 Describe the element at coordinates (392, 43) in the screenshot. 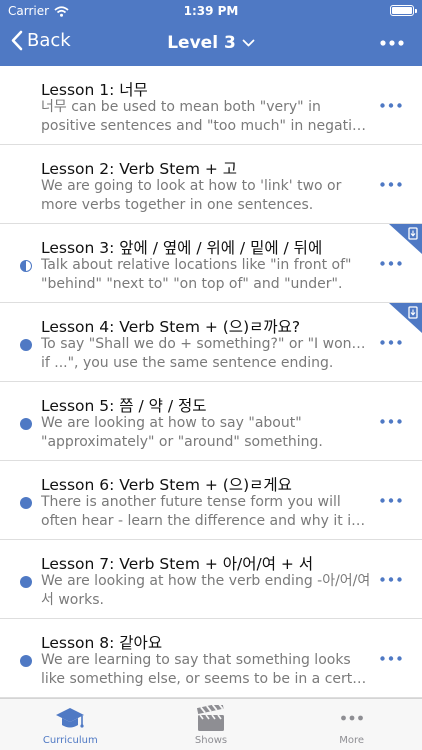

I see `more-options-icon` at that location.